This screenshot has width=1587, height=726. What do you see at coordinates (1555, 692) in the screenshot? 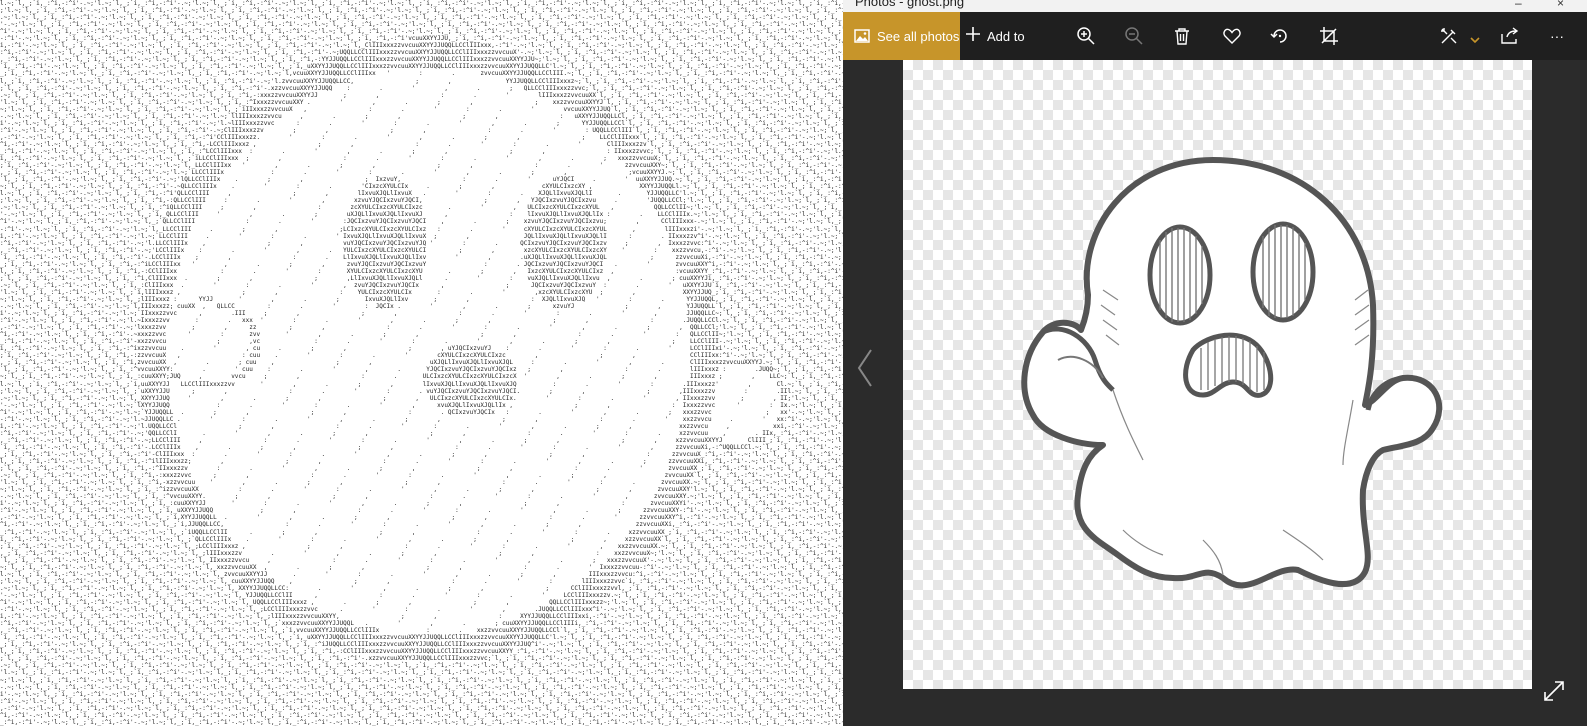
I see `fullscreen-icon` at bounding box center [1555, 692].